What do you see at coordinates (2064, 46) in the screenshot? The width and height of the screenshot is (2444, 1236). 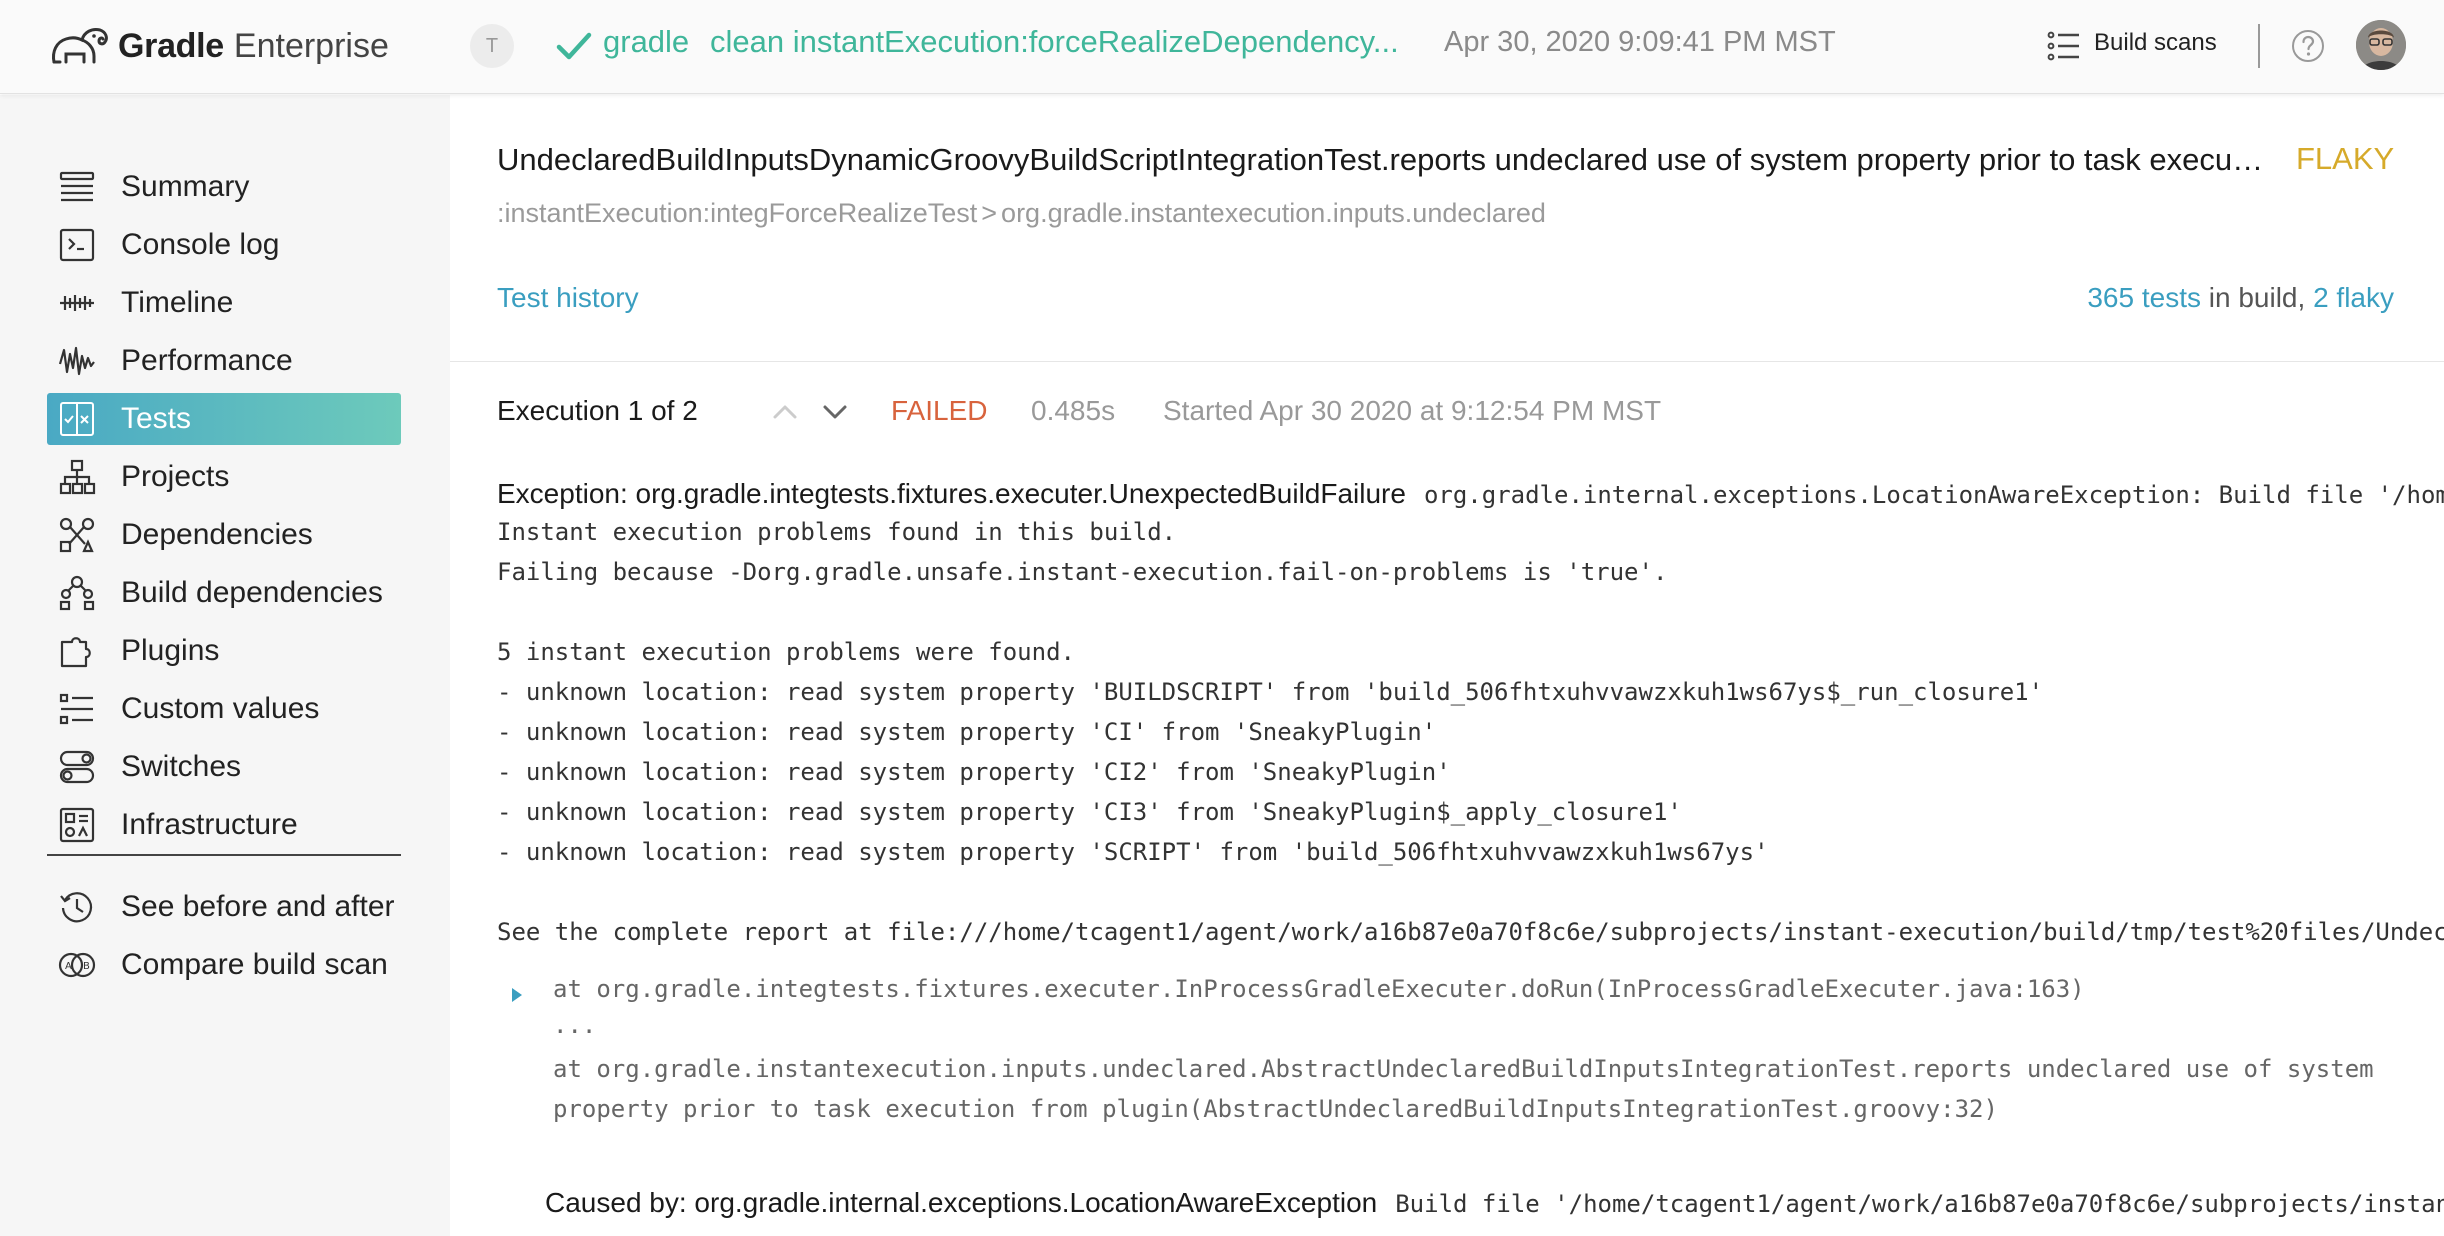 I see `list-icon` at bounding box center [2064, 46].